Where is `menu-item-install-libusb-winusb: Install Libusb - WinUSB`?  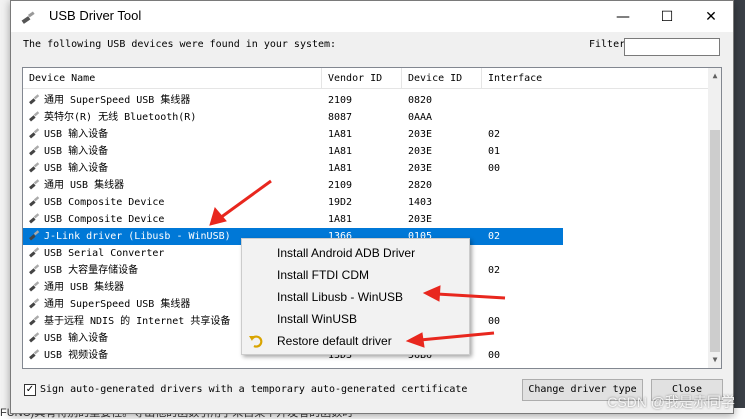 menu-item-install-libusb-winusb: Install Libusb - WinUSB is located at coordinates (355, 297).